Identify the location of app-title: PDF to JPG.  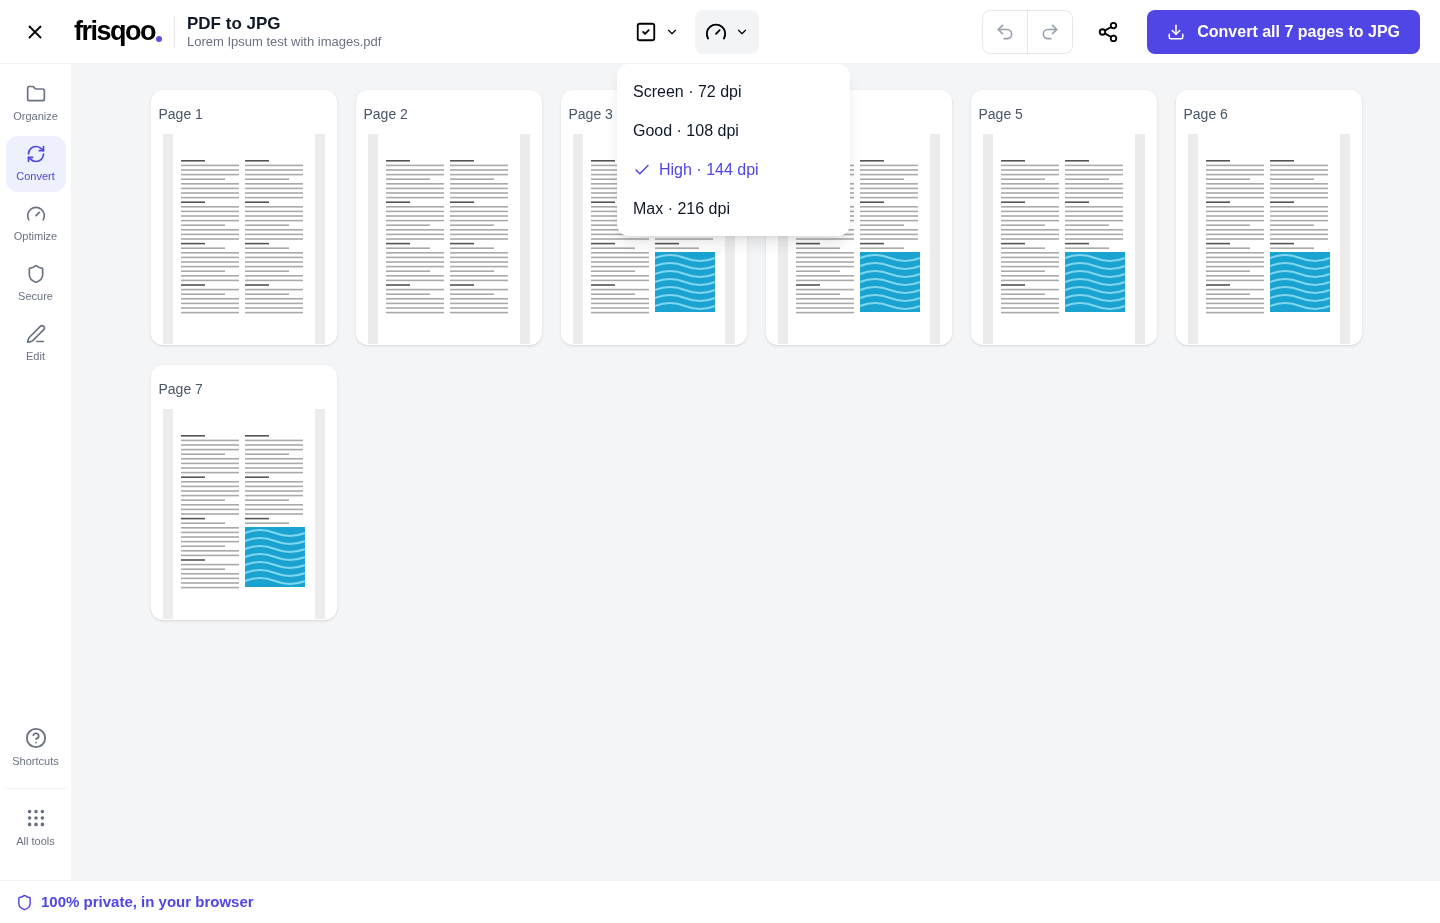
(234, 23).